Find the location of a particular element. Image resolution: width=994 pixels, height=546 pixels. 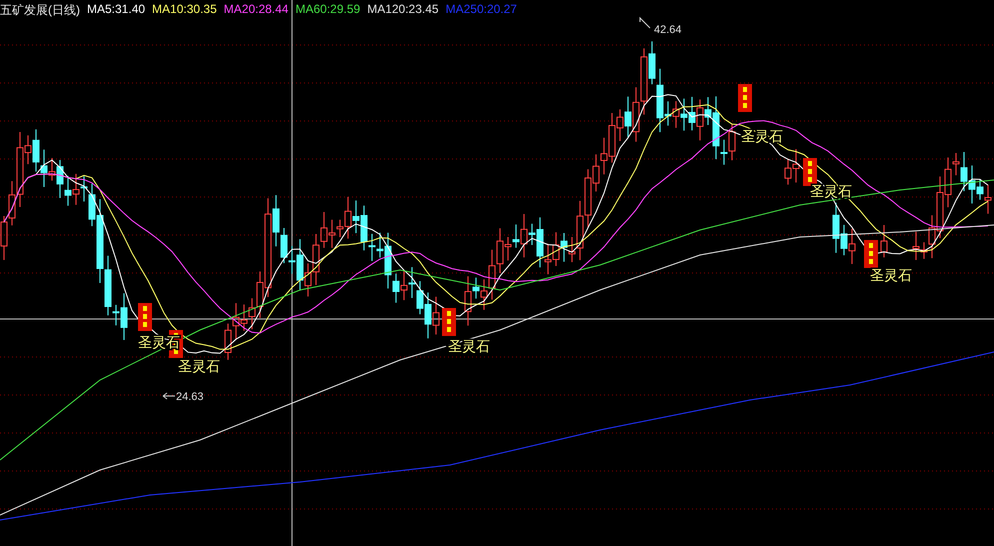

candlestick is located at coordinates (884, 241).